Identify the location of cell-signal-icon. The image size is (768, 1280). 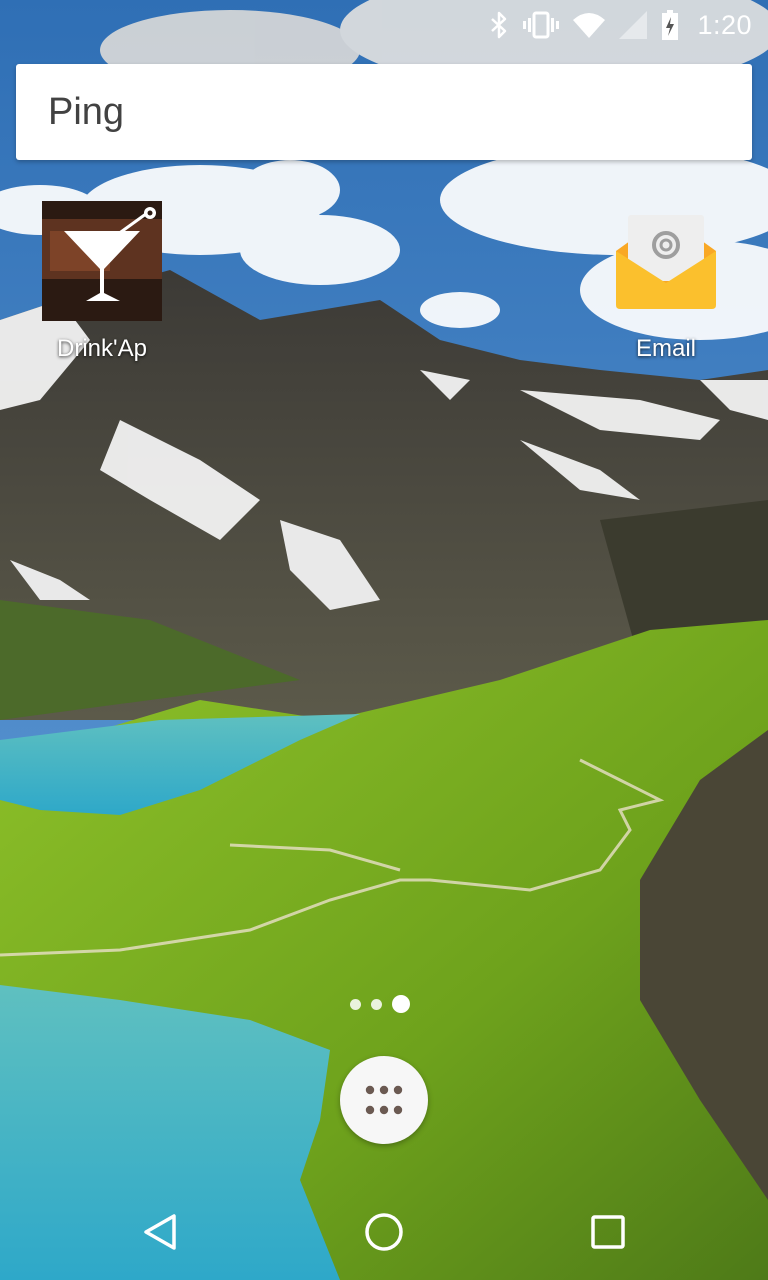
(633, 25).